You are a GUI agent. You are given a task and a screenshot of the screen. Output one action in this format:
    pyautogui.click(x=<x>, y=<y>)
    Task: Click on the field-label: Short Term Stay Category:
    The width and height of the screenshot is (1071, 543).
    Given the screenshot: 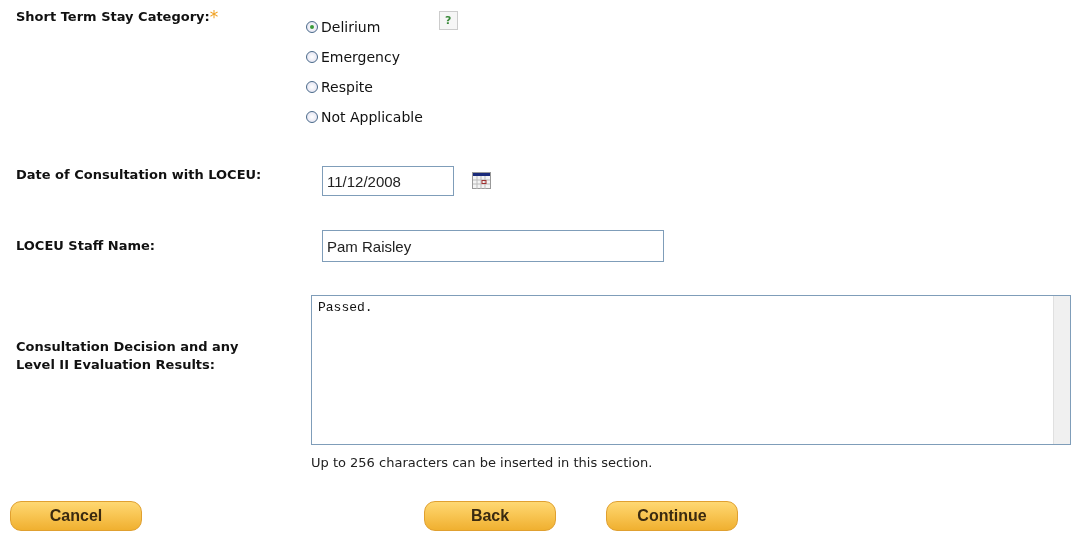 What is the action you would take?
    pyautogui.click(x=113, y=16)
    